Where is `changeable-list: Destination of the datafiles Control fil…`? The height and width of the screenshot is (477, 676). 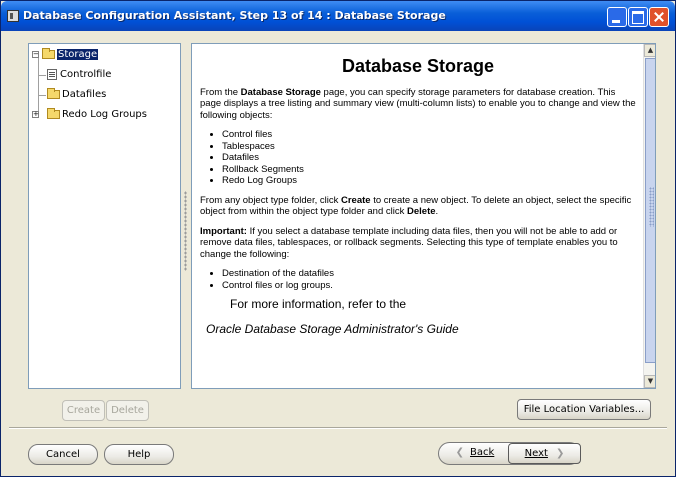 changeable-list: Destination of the datafiles Control fil… is located at coordinates (418, 279).